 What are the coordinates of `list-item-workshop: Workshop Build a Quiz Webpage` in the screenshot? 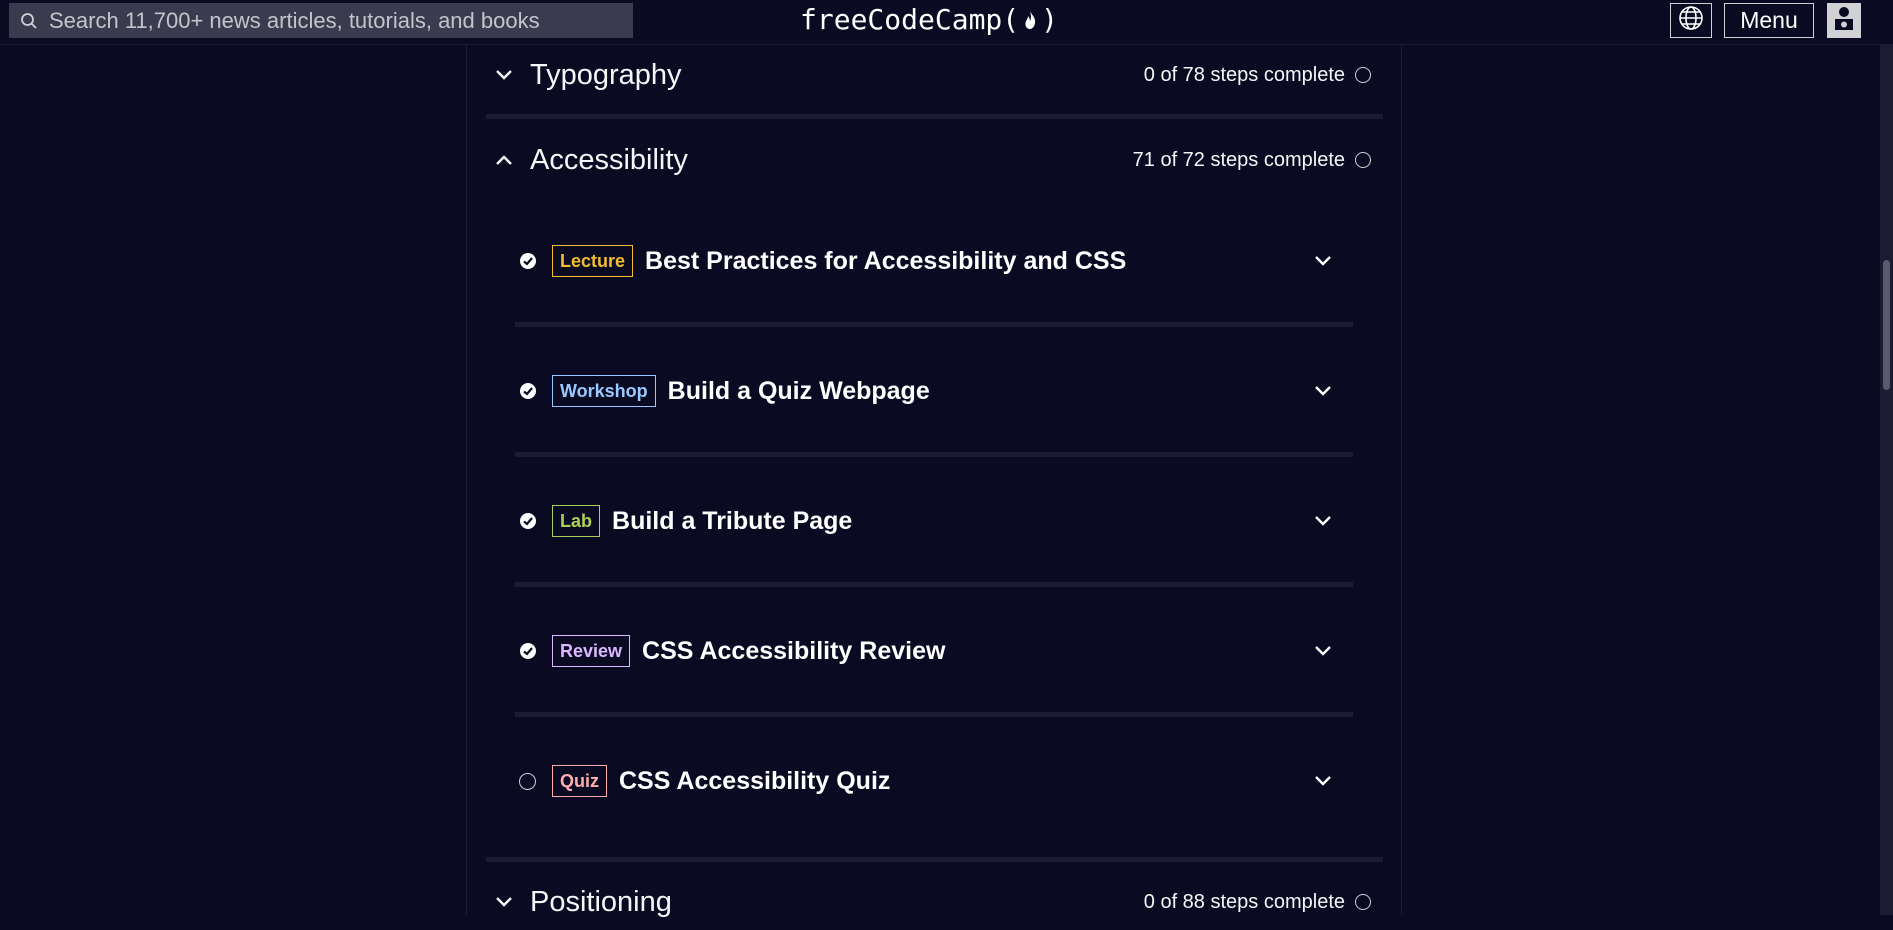 It's located at (934, 391).